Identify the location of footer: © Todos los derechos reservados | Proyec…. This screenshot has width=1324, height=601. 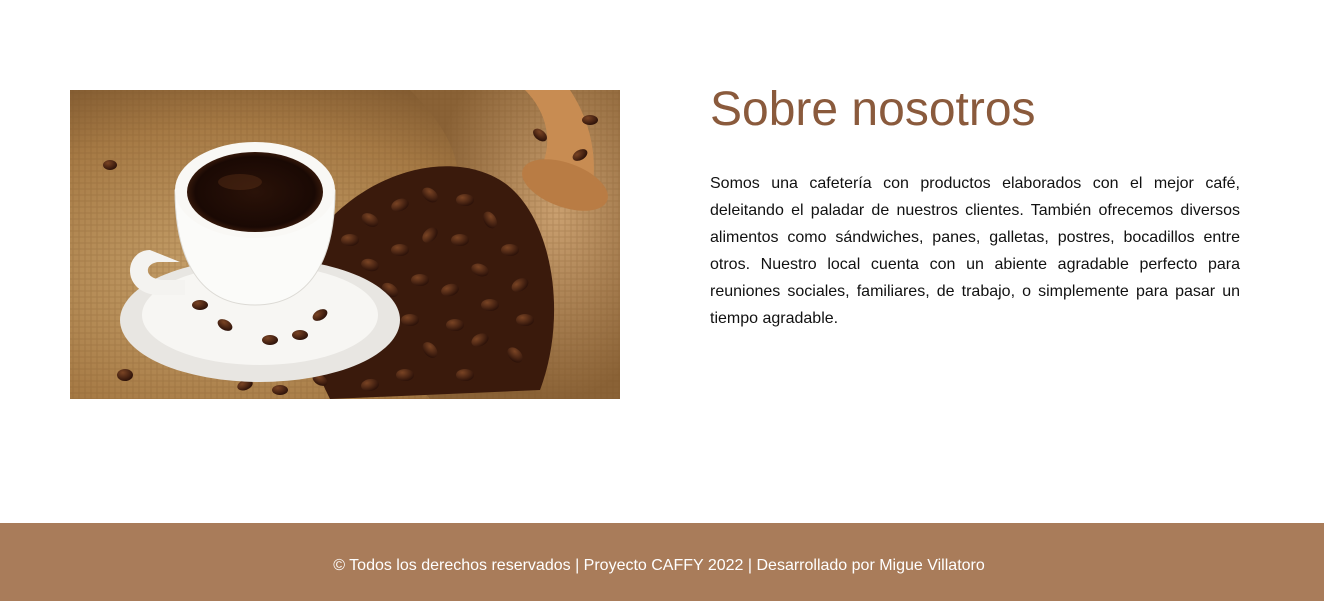
(662, 562).